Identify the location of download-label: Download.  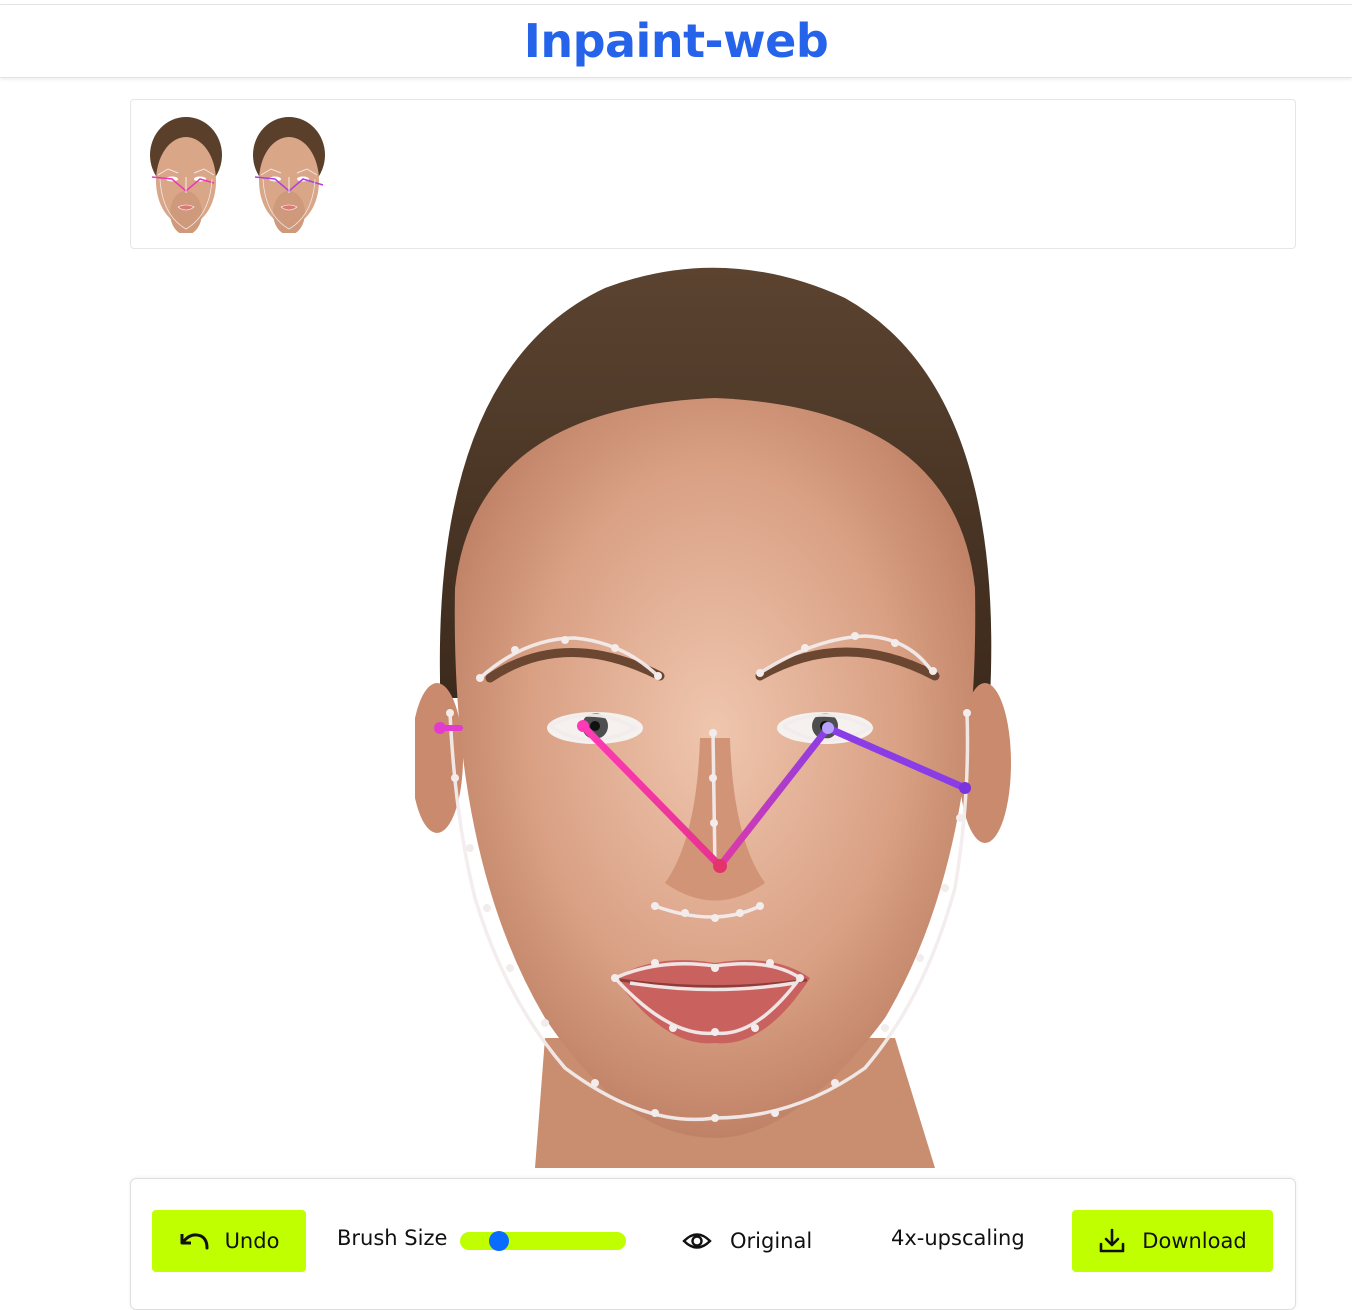
(1194, 1241).